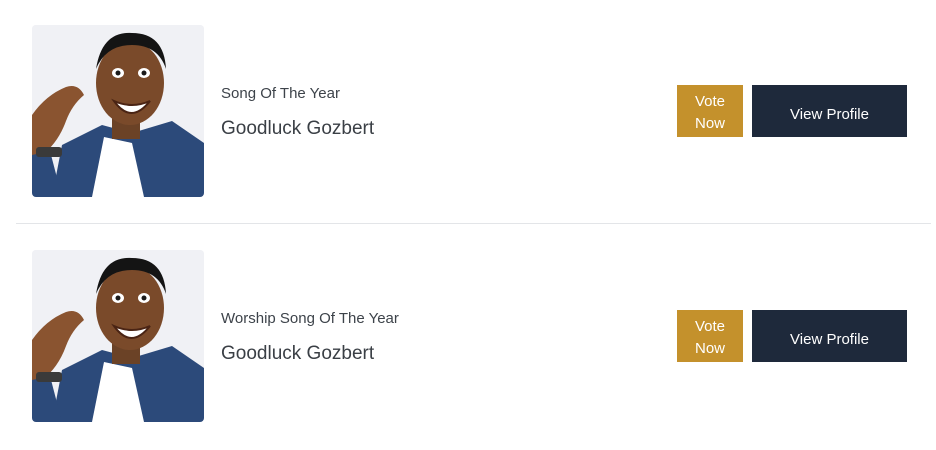 This screenshot has height=450, width=936. What do you see at coordinates (280, 93) in the screenshot?
I see `award-category: Song Of The Year` at bounding box center [280, 93].